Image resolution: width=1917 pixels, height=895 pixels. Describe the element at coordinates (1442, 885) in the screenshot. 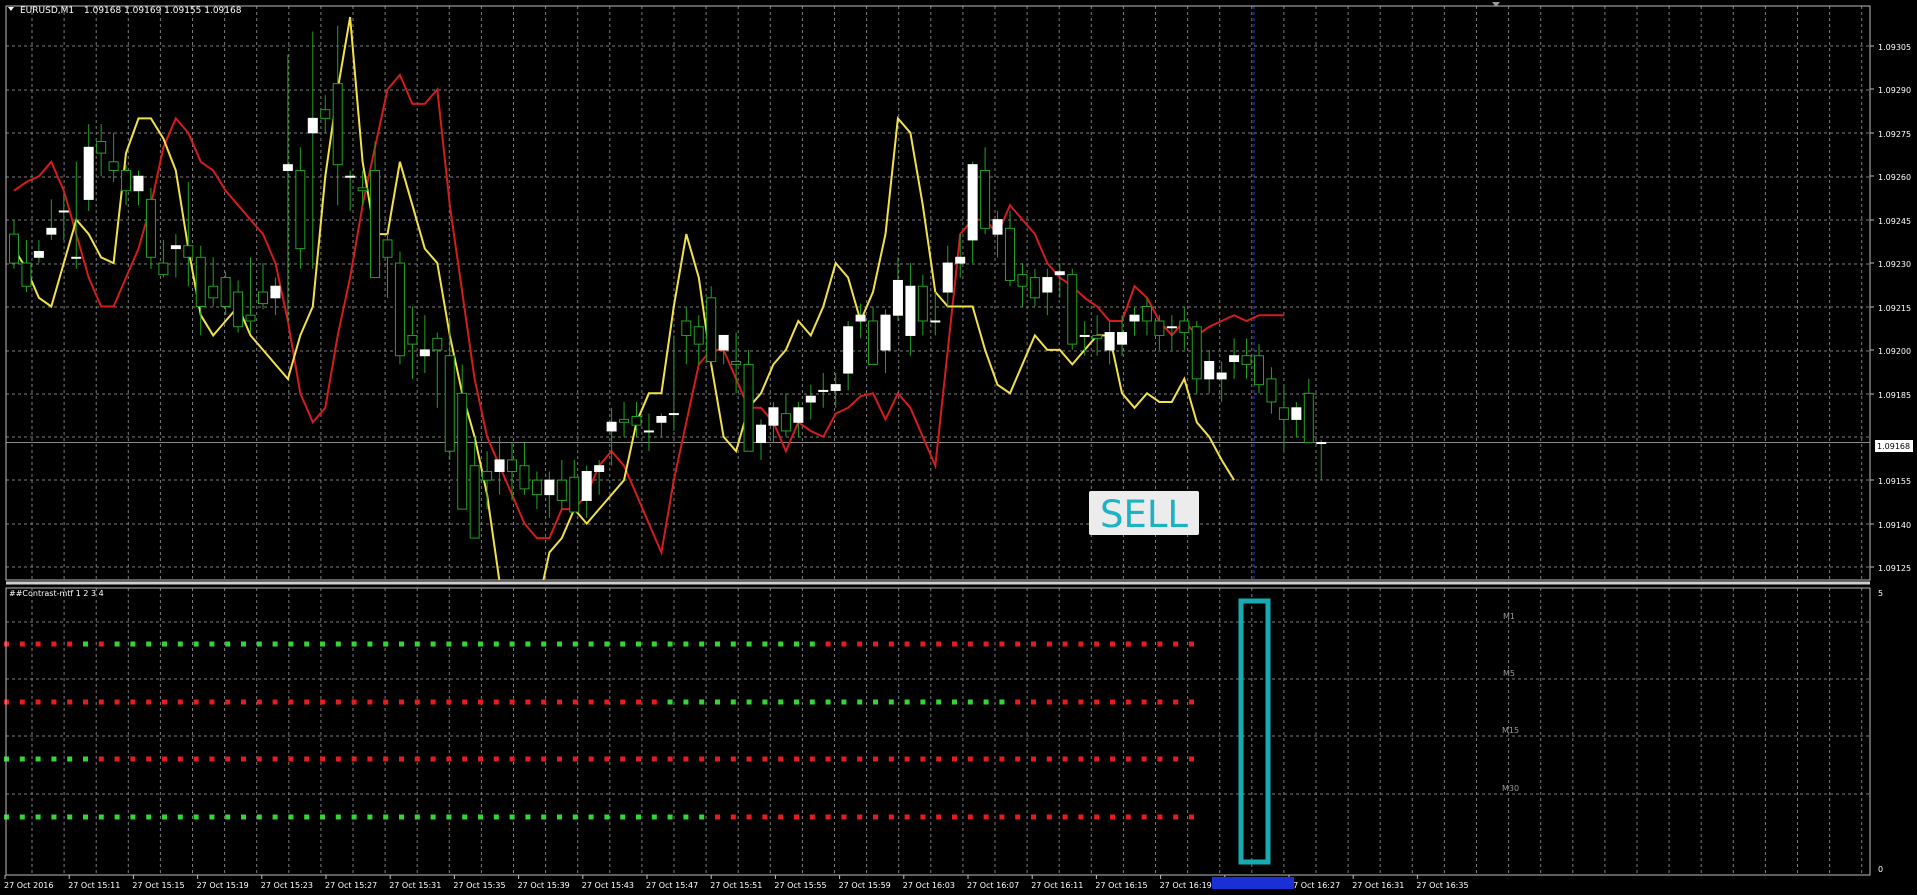

I see `time-axis-label: 27 Oct 16:35` at that location.